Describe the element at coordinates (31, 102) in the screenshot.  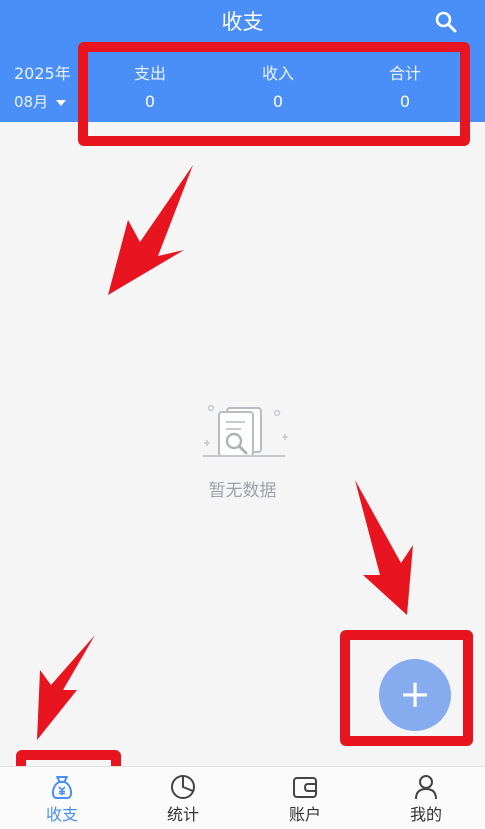
I see `month-label: 08月` at that location.